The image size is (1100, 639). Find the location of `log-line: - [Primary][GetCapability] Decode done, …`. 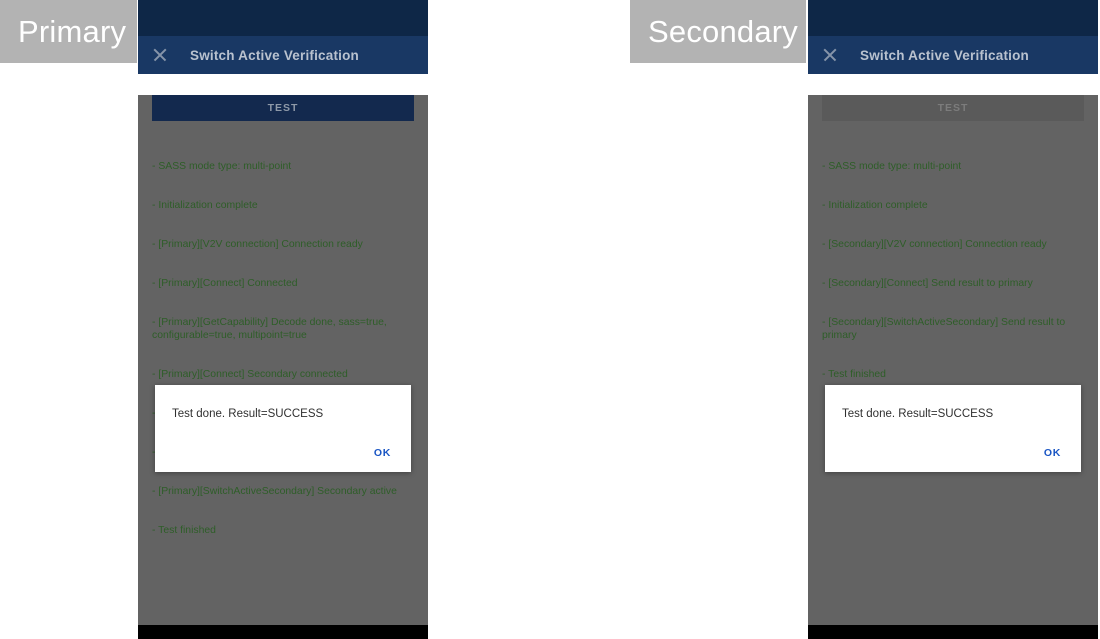

log-line: - [Primary][GetCapability] Decode done, … is located at coordinates (271, 329).